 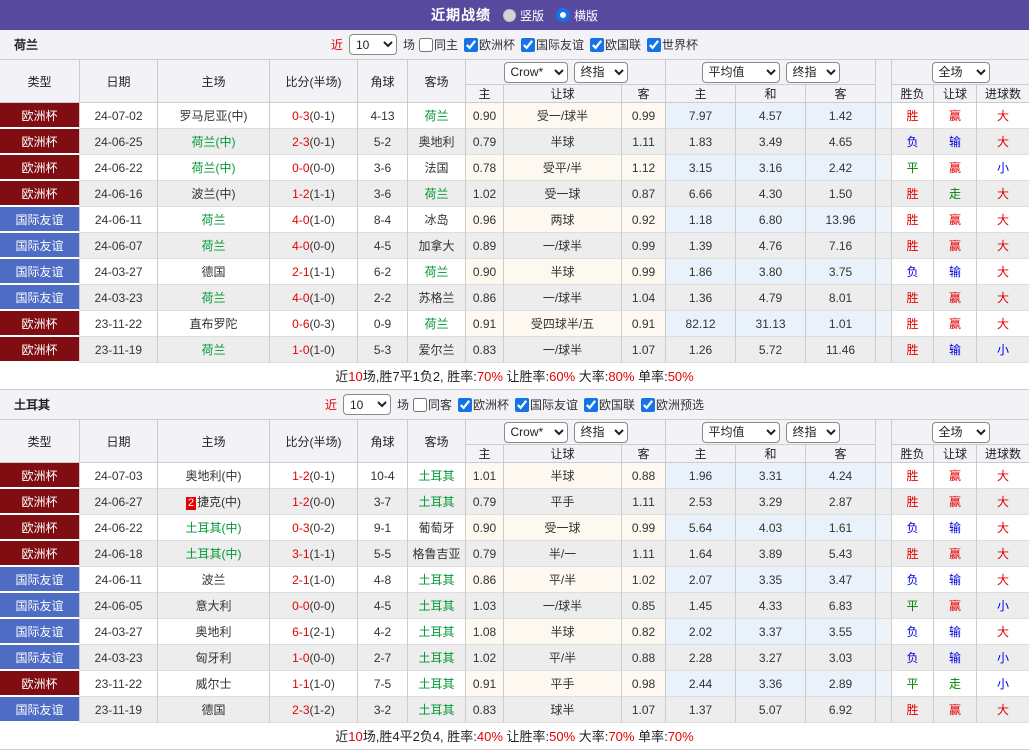 What do you see at coordinates (956, 246) in the screenshot?
I see `result-handicap-cell: 赢` at bounding box center [956, 246].